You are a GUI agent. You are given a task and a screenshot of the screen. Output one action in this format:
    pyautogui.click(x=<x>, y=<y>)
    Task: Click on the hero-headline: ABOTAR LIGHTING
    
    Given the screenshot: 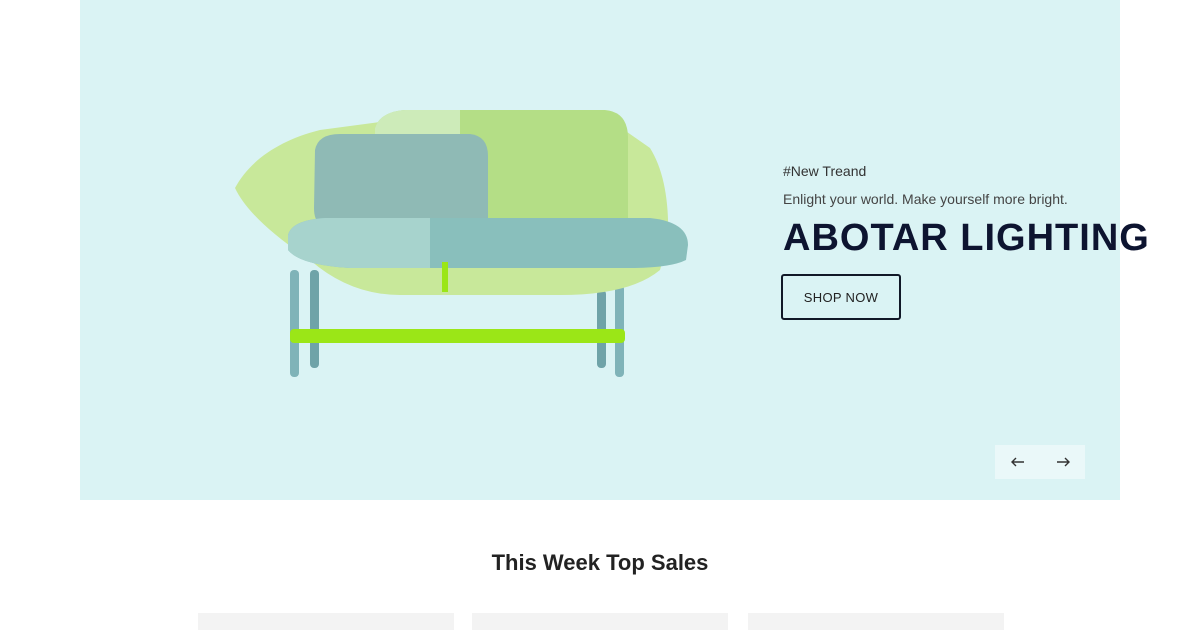 What is the action you would take?
    pyautogui.click(x=966, y=238)
    